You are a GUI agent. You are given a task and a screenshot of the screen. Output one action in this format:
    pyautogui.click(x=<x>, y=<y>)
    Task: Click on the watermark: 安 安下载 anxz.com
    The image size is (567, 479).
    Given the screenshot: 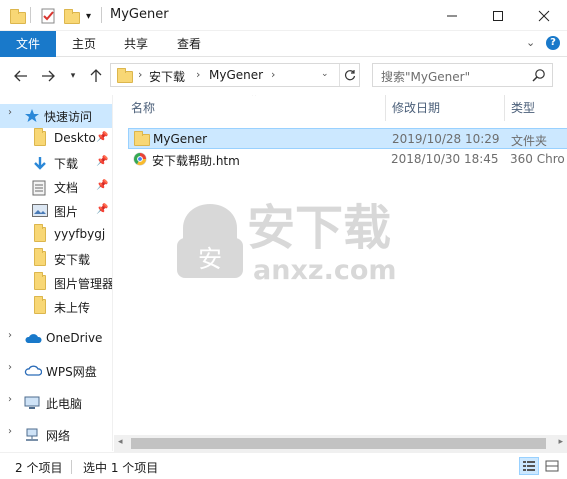 What is the action you would take?
    pyautogui.click(x=295, y=247)
    